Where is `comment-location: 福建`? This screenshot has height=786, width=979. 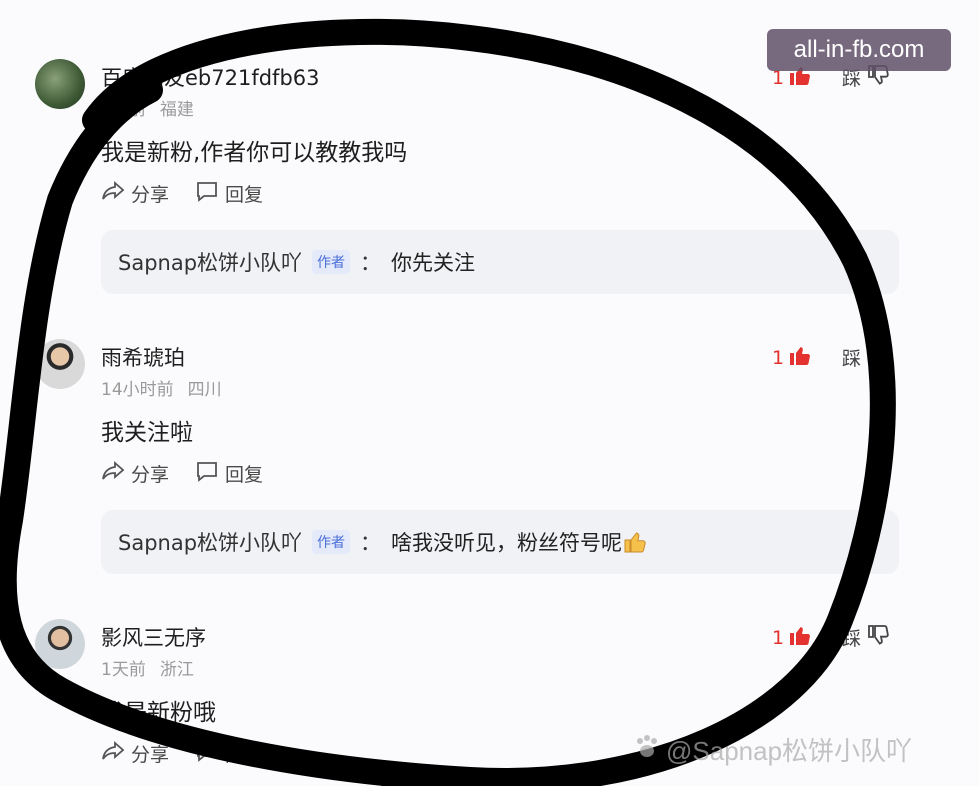
comment-location: 福建 is located at coordinates (176, 110).